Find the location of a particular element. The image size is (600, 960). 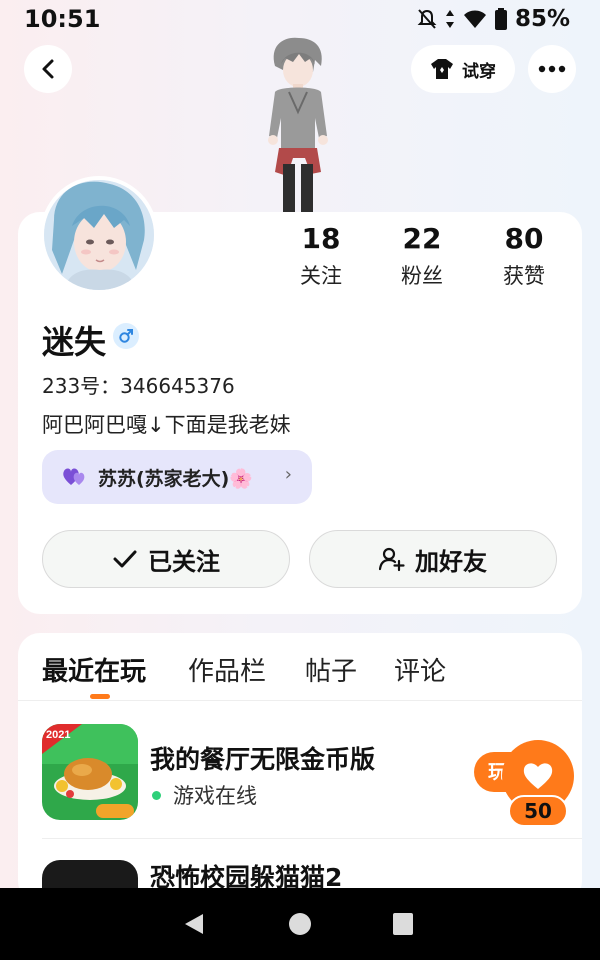

followed-button: 已关注 is located at coordinates (166, 559).